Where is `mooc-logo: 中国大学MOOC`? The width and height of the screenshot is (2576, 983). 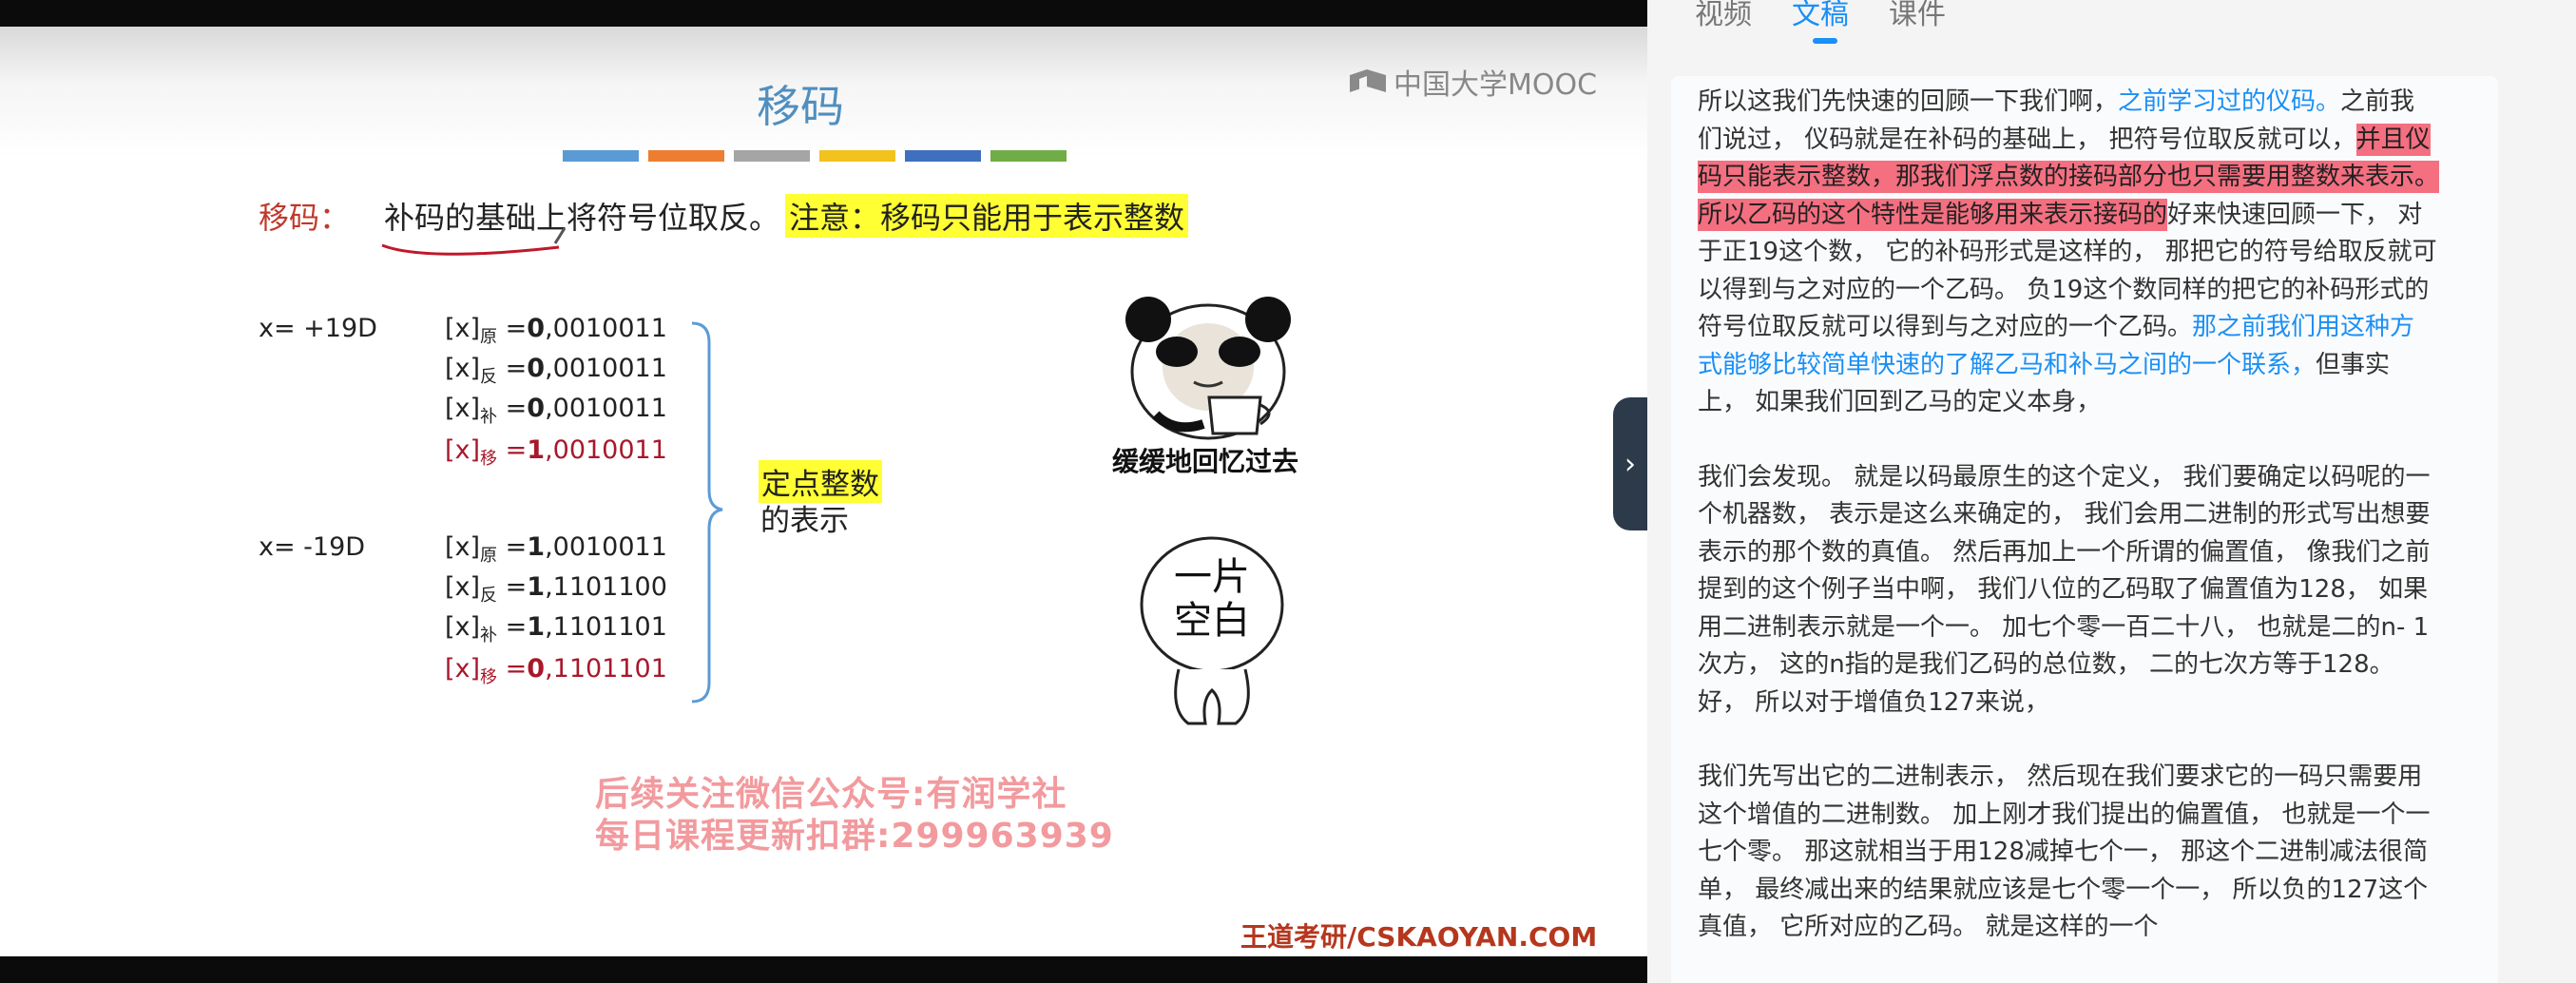
mooc-logo: 中国大学MOOC is located at coordinates (1473, 82).